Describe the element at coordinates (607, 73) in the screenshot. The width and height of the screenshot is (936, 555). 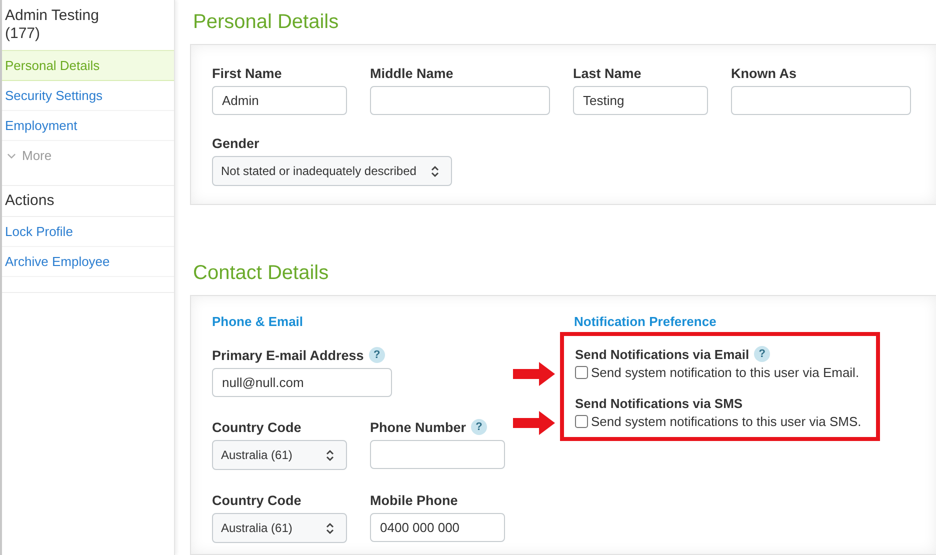
I see `field-label: Last Name` at that location.